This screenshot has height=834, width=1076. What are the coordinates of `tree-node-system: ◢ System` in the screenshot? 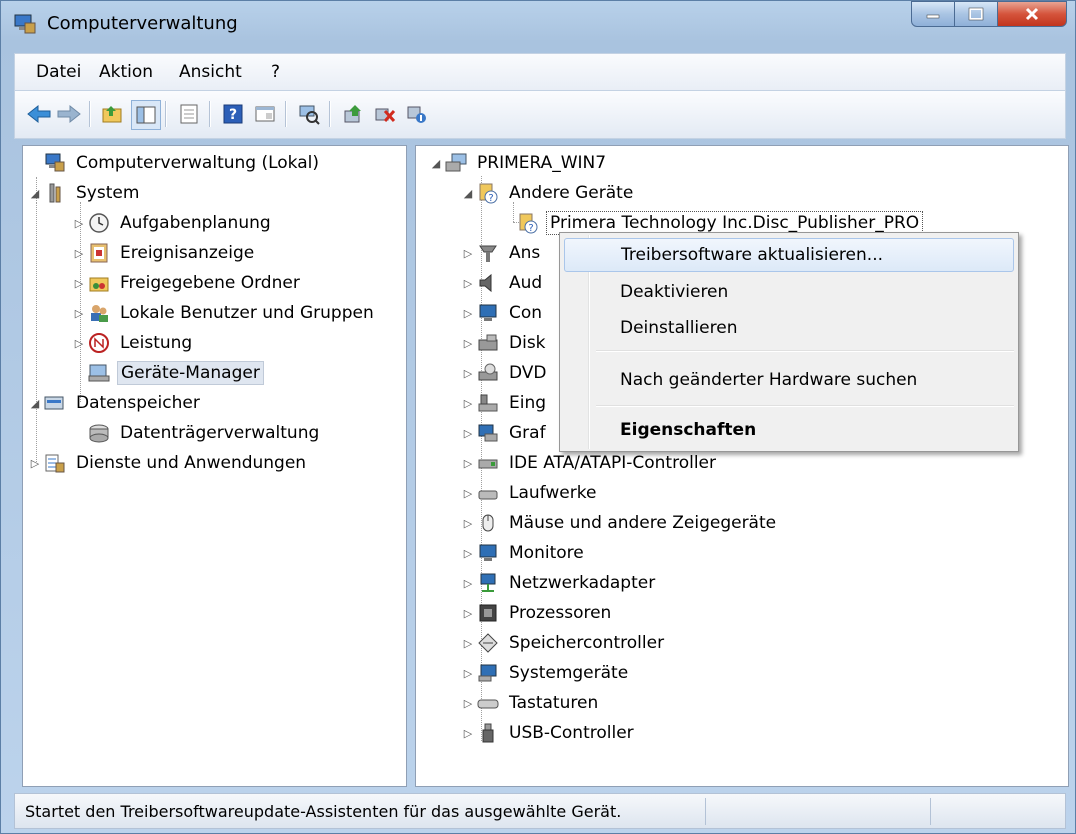 It's located at (84, 193).